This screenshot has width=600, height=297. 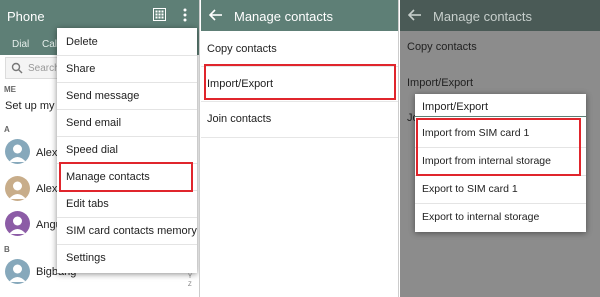 I want to click on menu-item-label: Send message, so click(x=103, y=96).